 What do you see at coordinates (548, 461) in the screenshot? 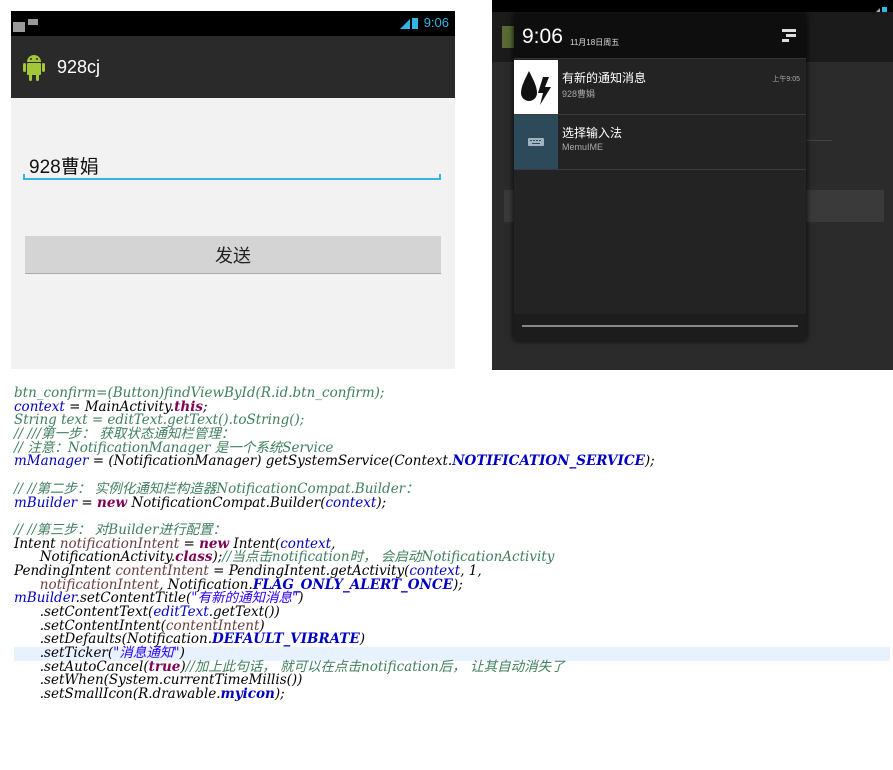
I see `code-token: NOTIFICATION_SERVICE` at bounding box center [548, 461].